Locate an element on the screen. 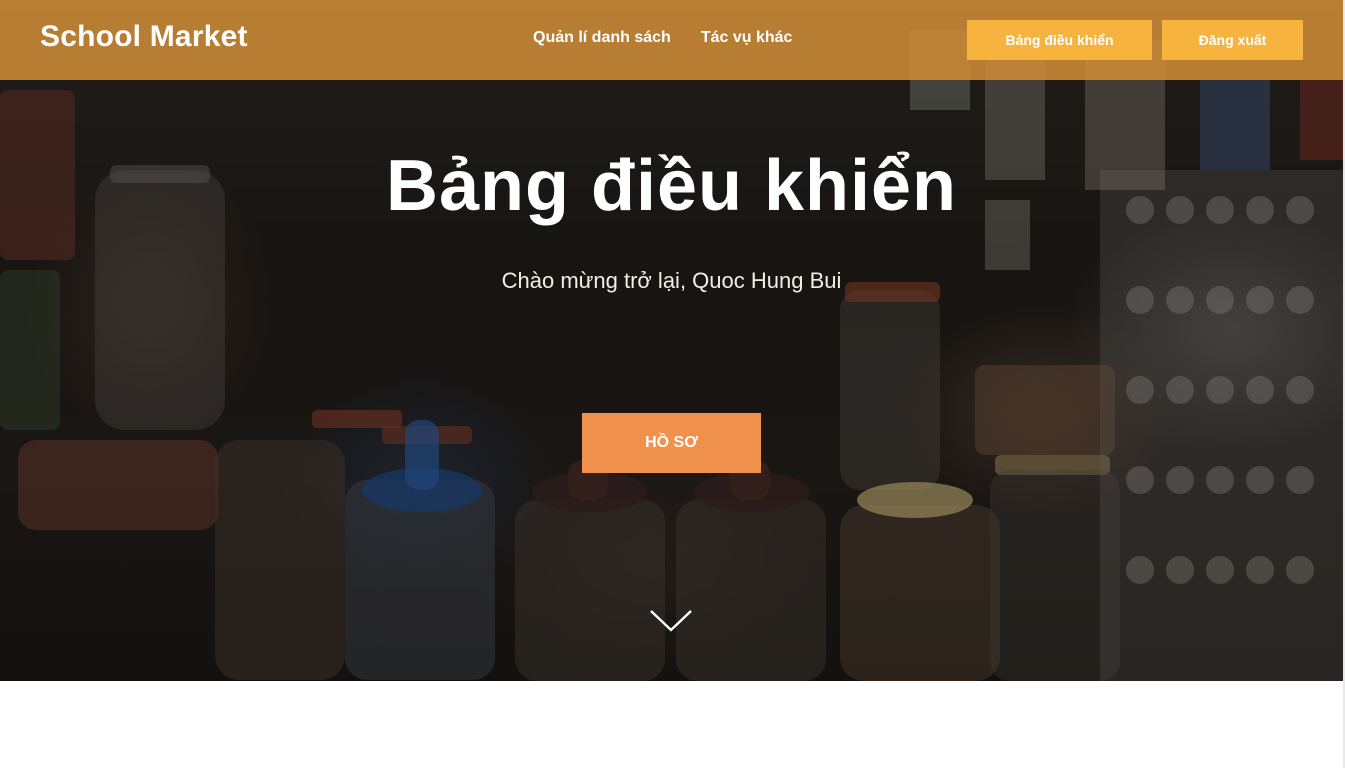 This screenshot has width=1345, height=768. nav-links: Quản lí danh sách Tác vụ khác is located at coordinates (662, 38).